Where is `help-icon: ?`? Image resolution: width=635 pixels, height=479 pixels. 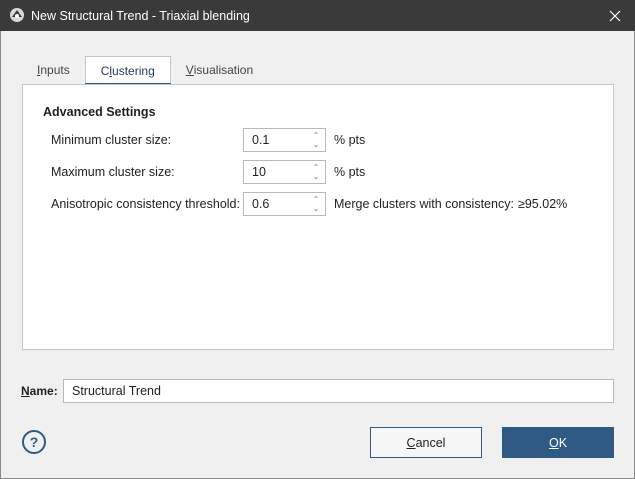 help-icon: ? is located at coordinates (34, 442).